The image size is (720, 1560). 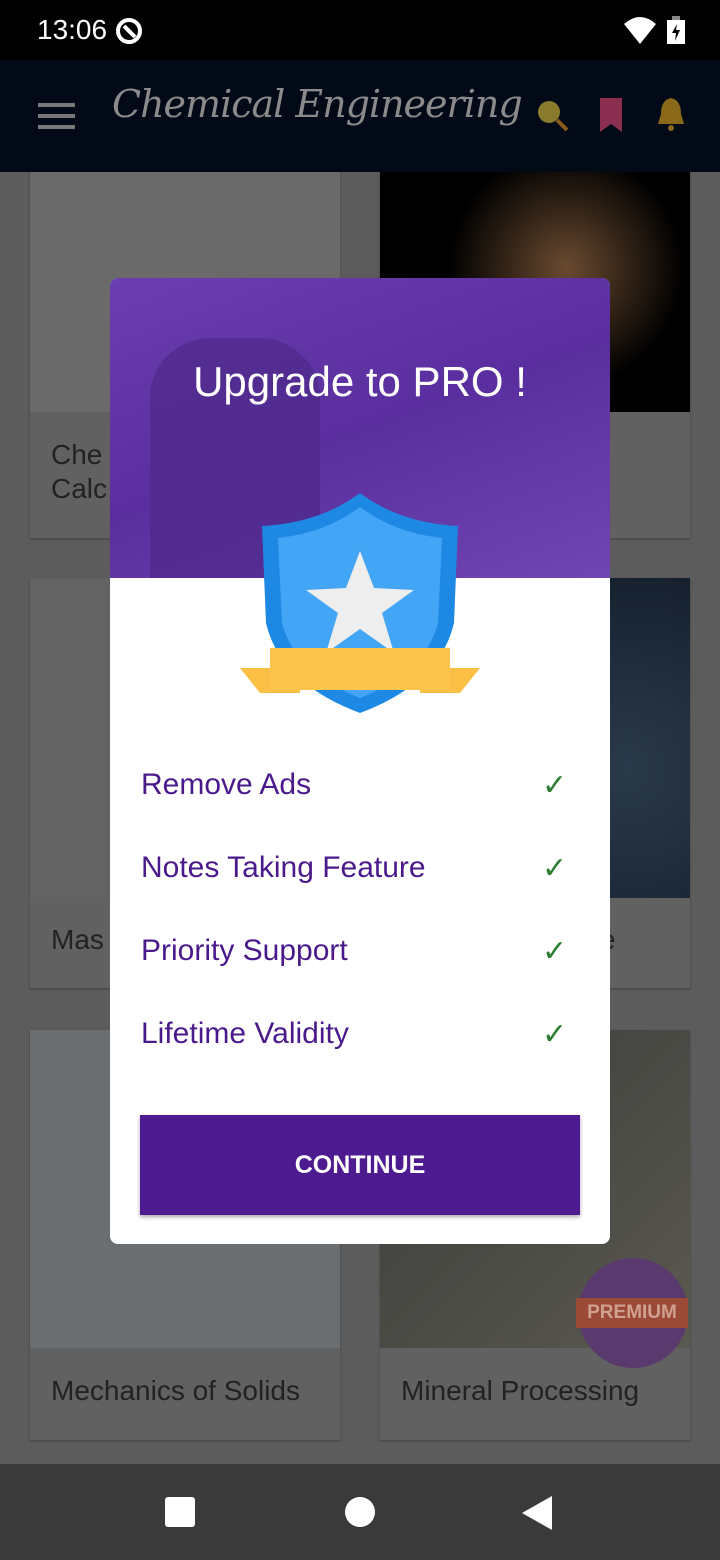 What do you see at coordinates (553, 116) in the screenshot?
I see `search-icon` at bounding box center [553, 116].